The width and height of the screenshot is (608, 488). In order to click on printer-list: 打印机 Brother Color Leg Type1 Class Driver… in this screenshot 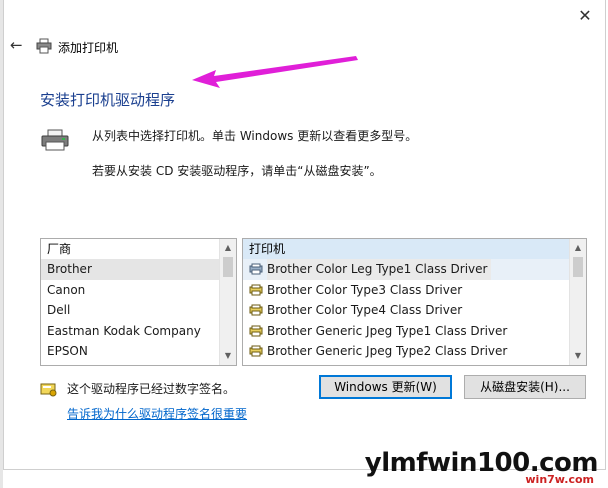, I will do `click(414, 302)`.